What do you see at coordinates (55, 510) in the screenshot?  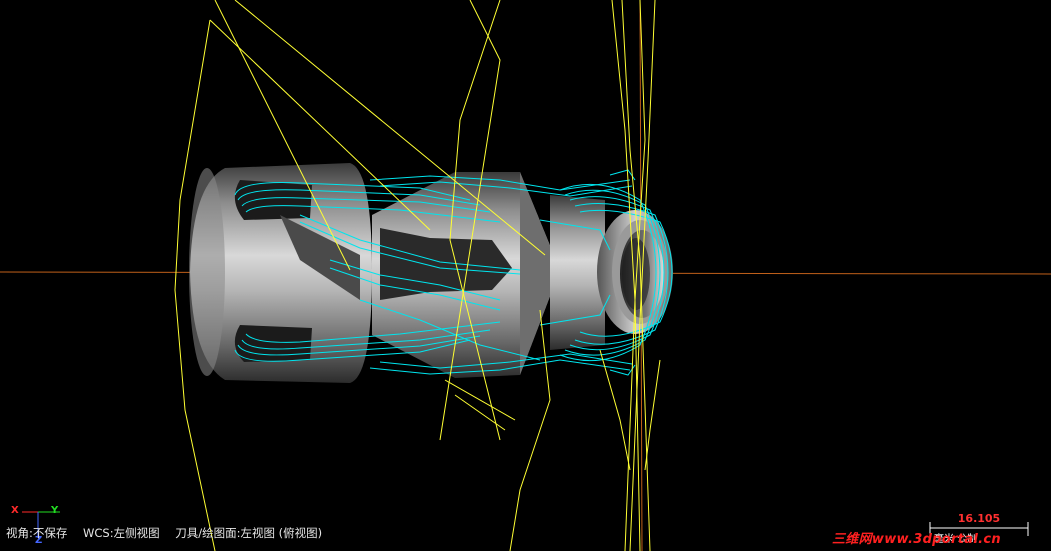 I see `axis-y-label: Y` at bounding box center [55, 510].